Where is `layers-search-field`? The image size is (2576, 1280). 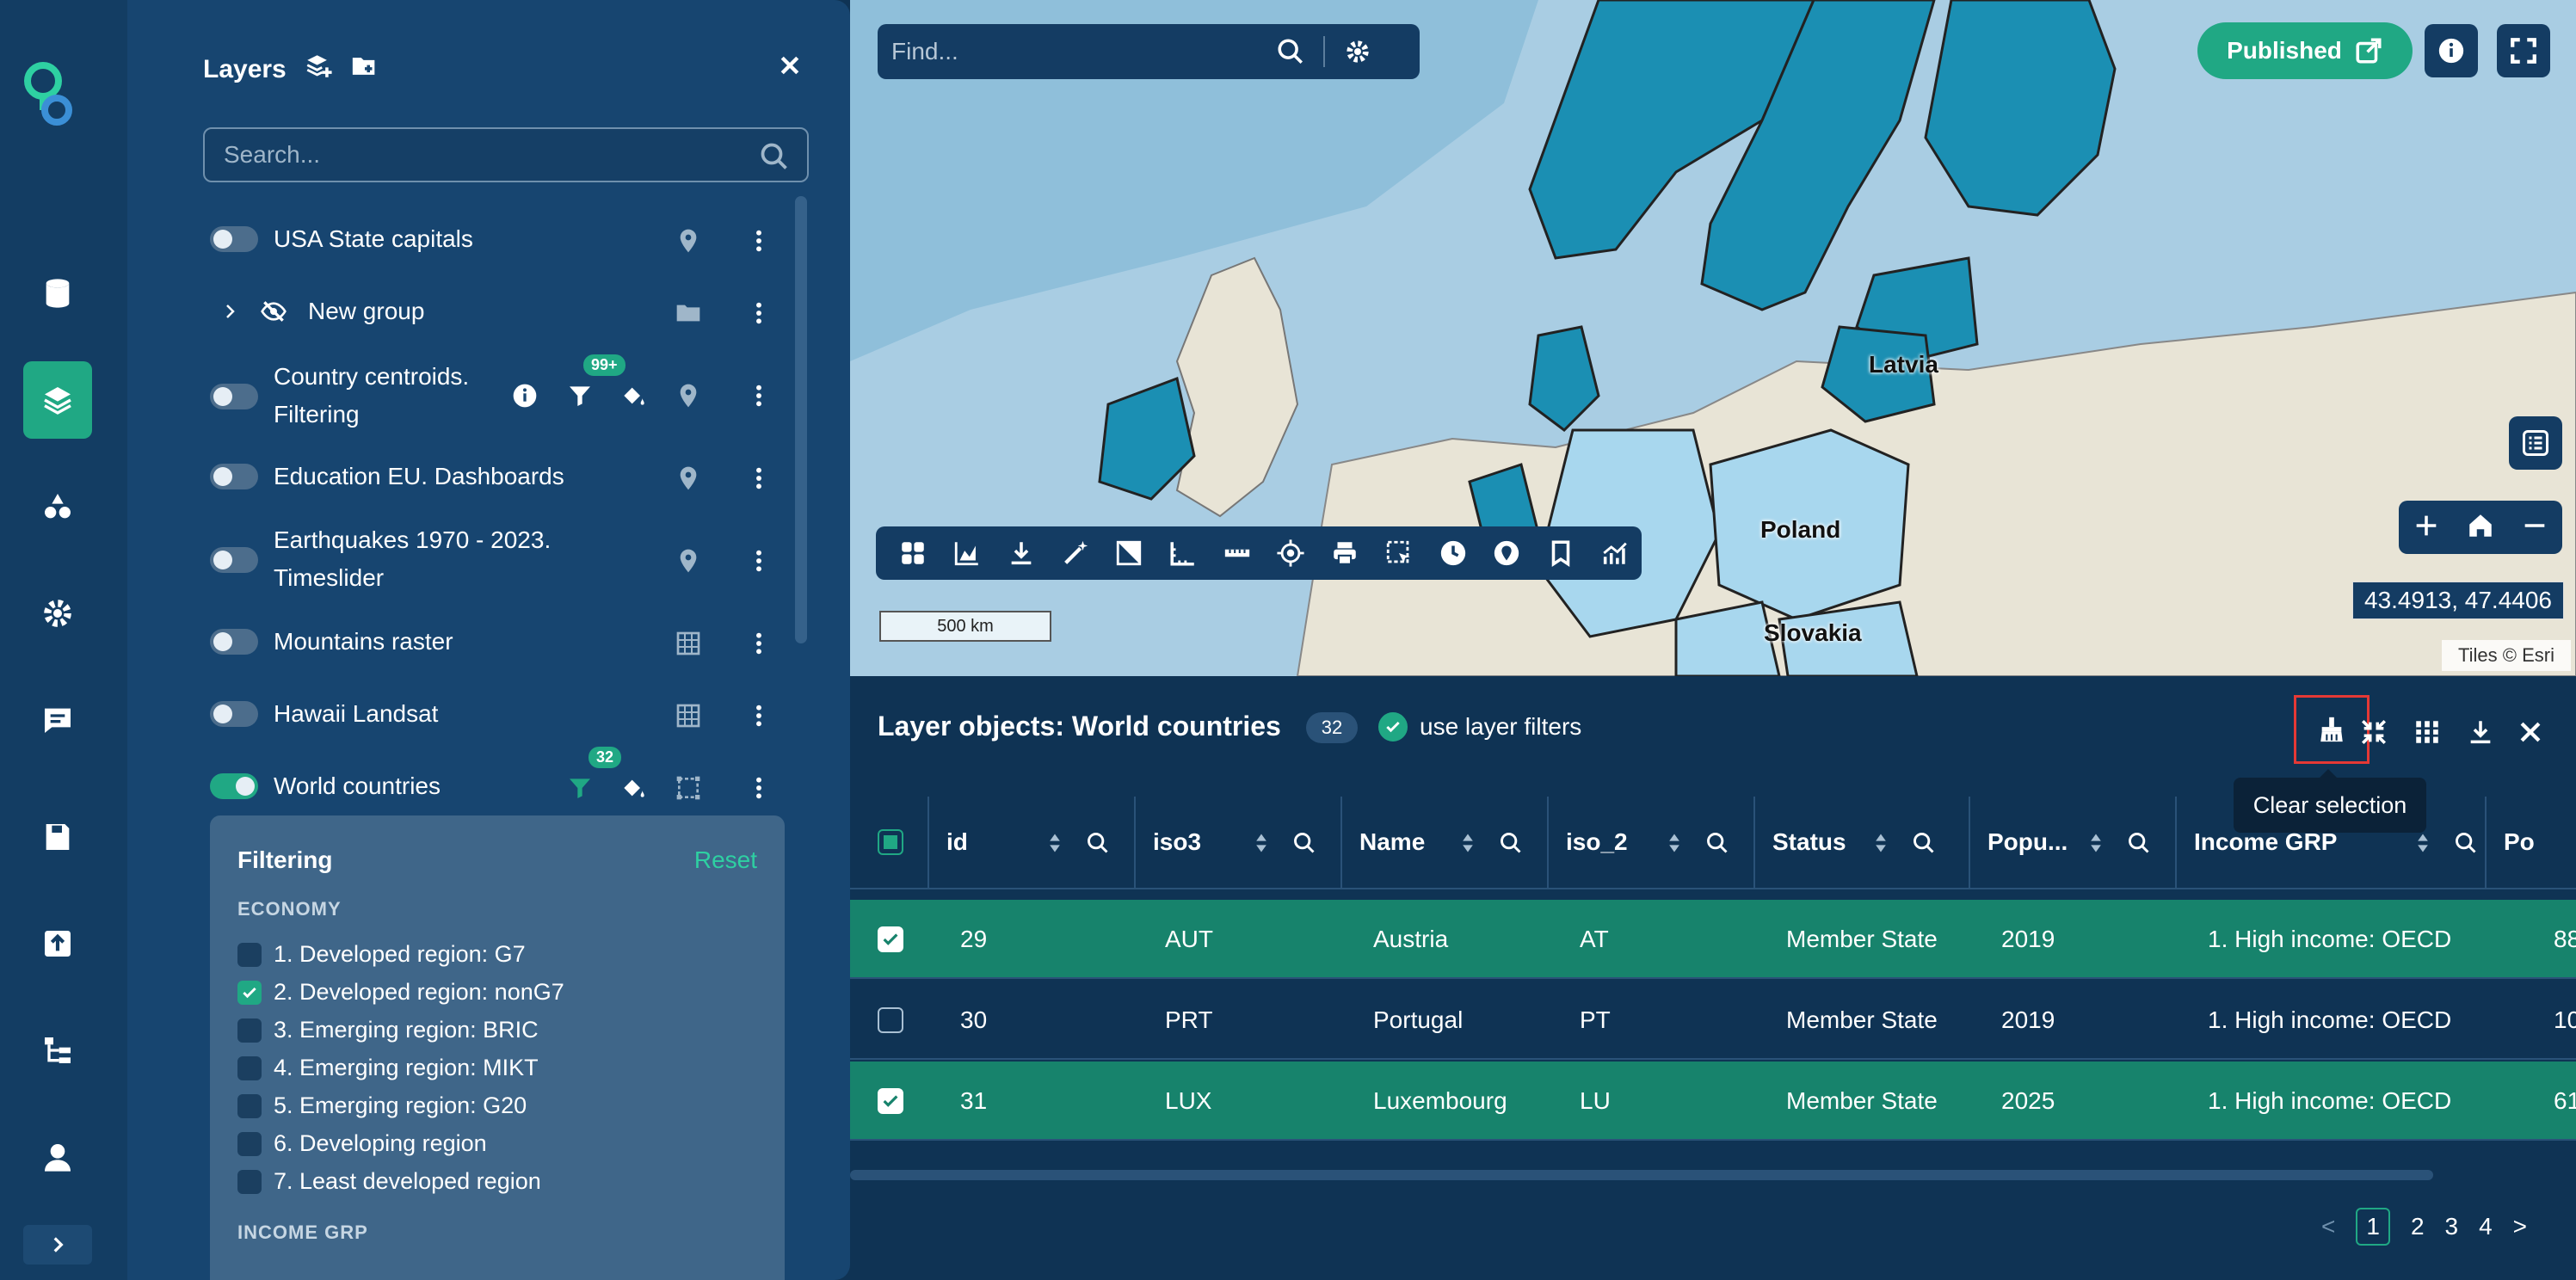
layers-search-field is located at coordinates (506, 155).